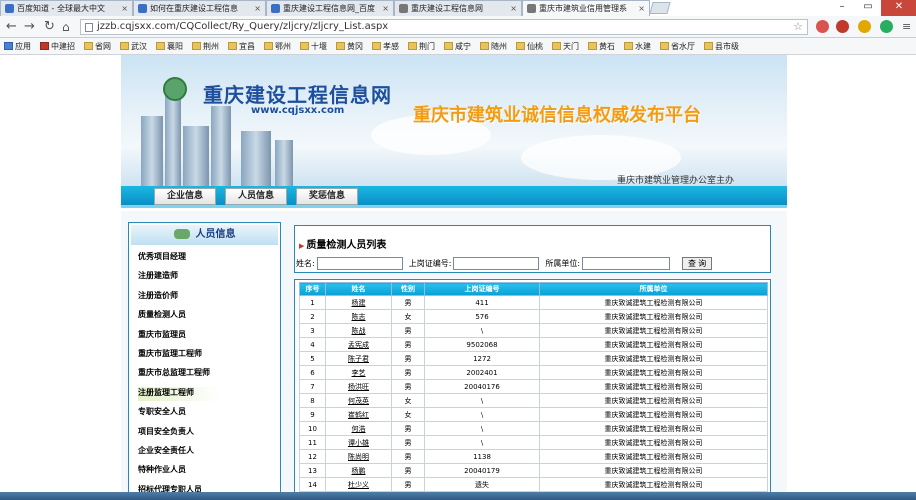 Image resolution: width=916 pixels, height=500 pixels. I want to click on bookmark-folder: 省水厅, so click(677, 46).